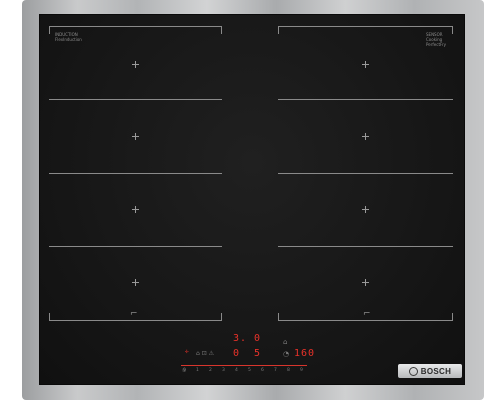  Describe the element at coordinates (288, 371) in the screenshot. I see `scale-step: 8` at that location.